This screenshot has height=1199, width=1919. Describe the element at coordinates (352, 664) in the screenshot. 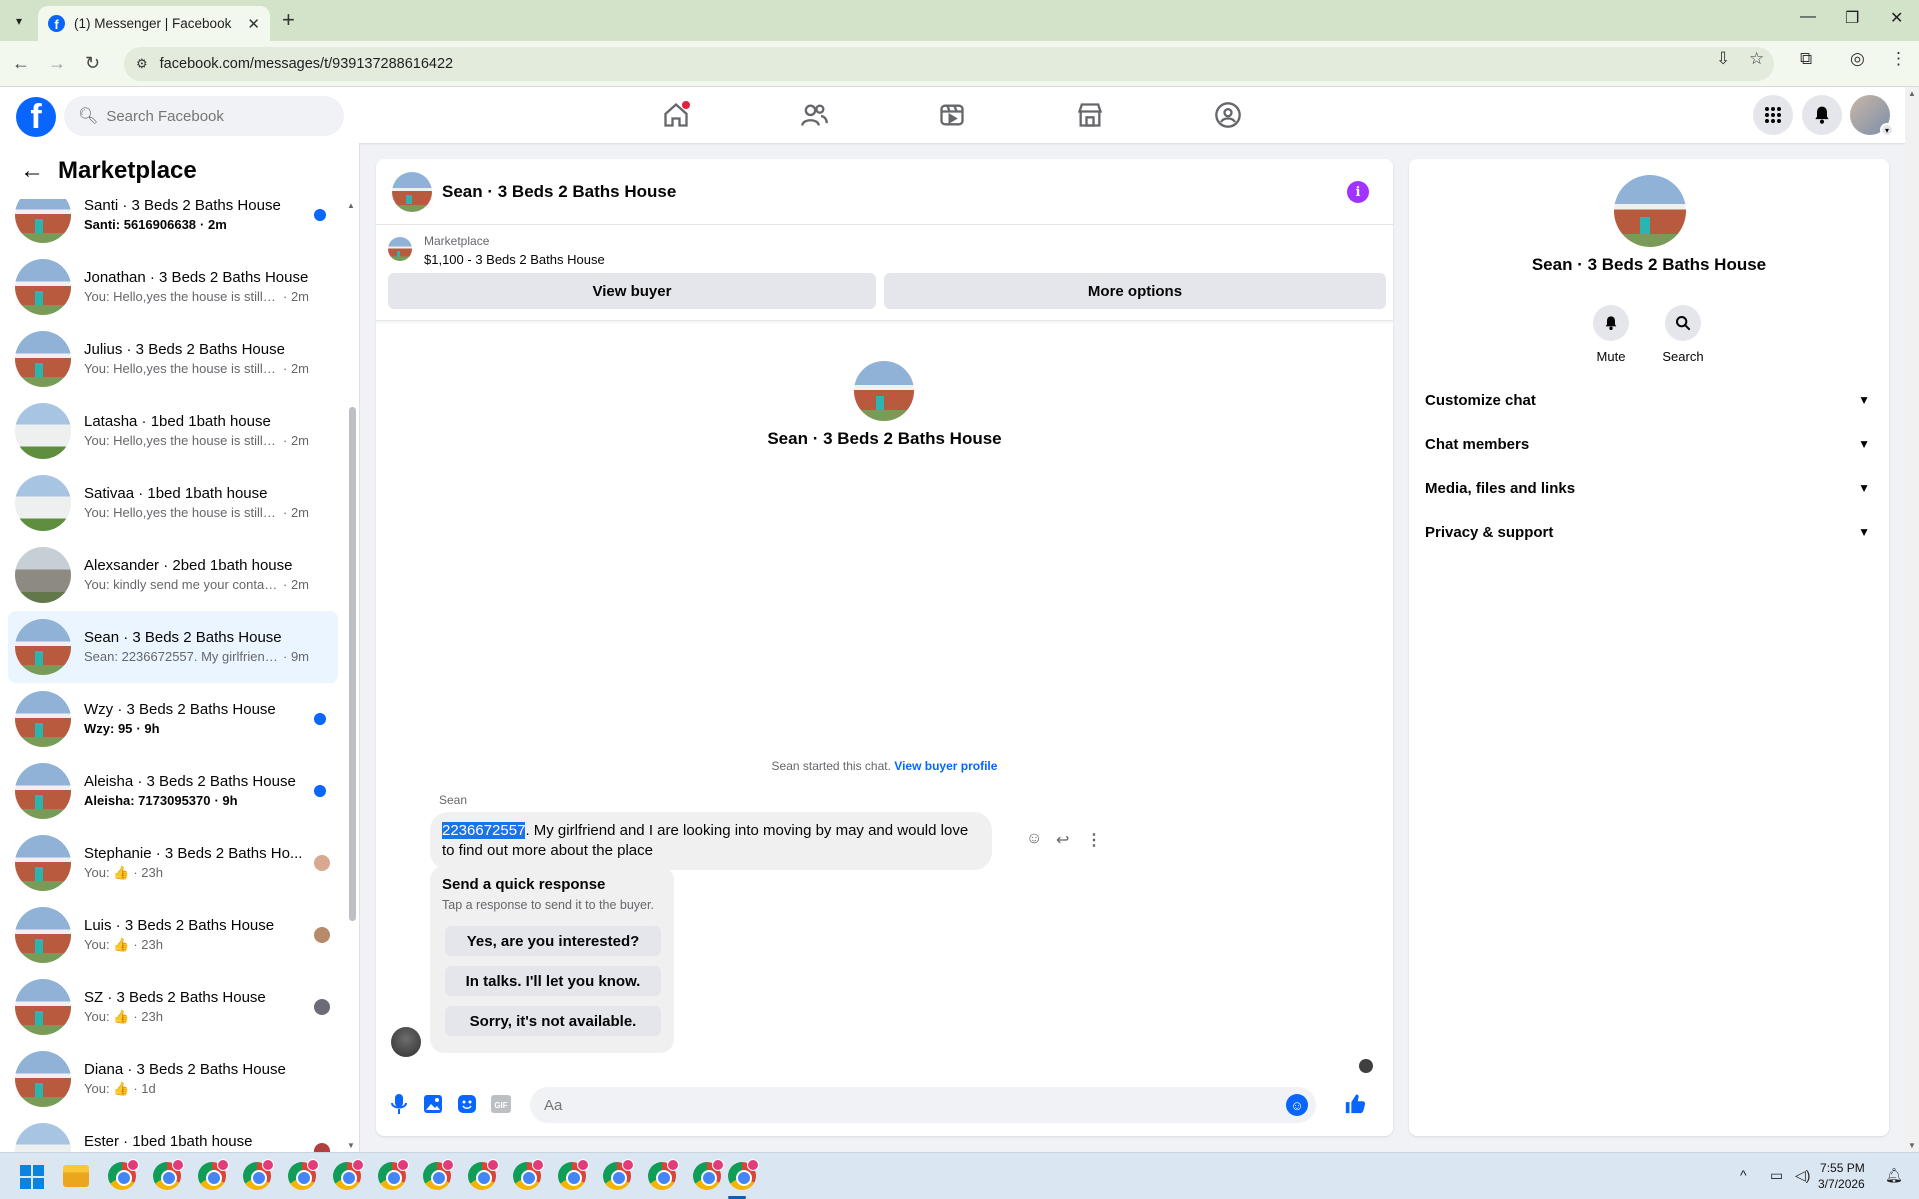

I see `sidebar-scroll-thumb` at that location.